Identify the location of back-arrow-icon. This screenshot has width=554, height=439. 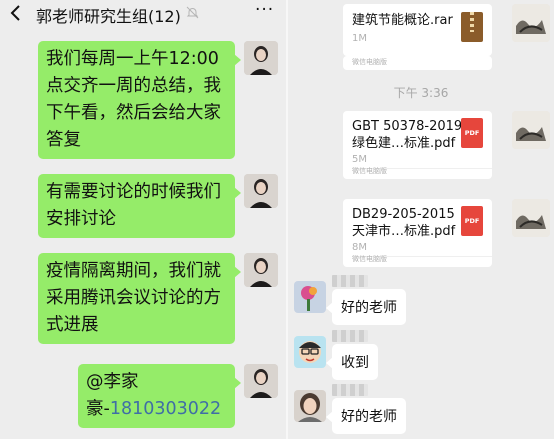
(16, 13).